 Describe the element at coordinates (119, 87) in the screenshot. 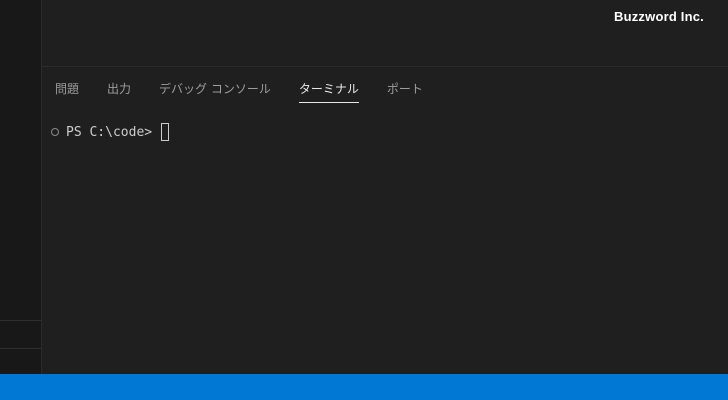

I see `tab-output: 出力` at that location.